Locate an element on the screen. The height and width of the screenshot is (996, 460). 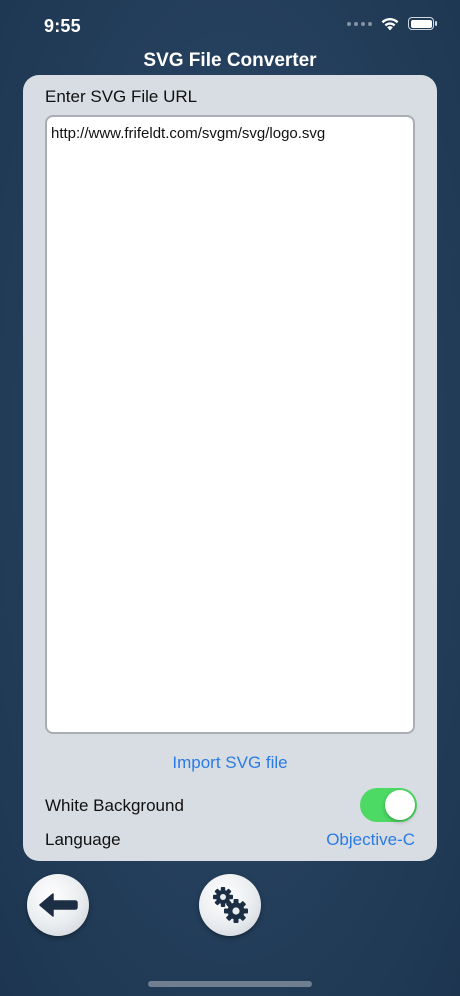
status-time: 9:55 is located at coordinates (62, 26).